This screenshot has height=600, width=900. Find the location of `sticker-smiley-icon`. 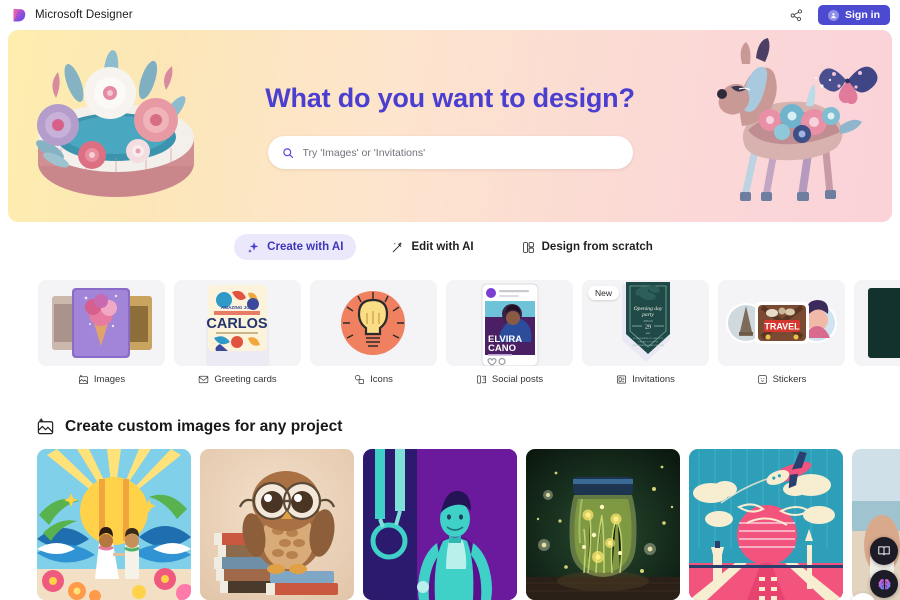

sticker-smiley-icon is located at coordinates (762, 379).